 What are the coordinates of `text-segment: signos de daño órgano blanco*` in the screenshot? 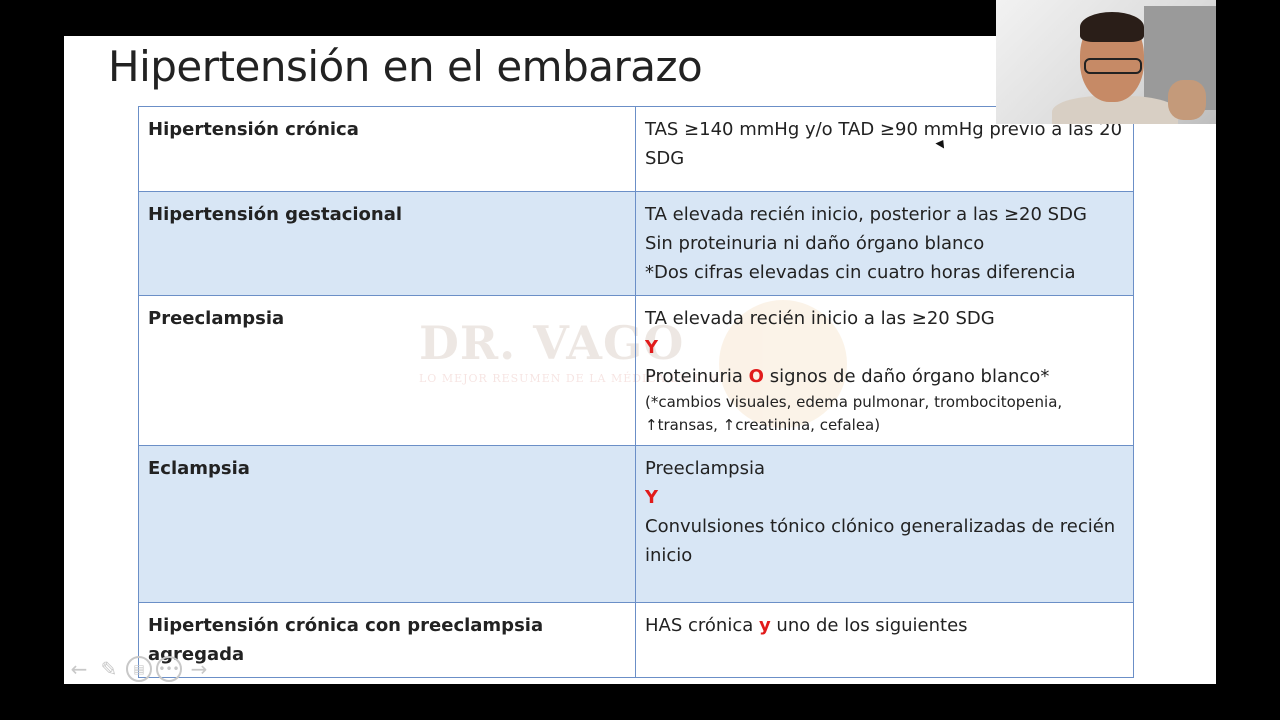 It's located at (906, 376).